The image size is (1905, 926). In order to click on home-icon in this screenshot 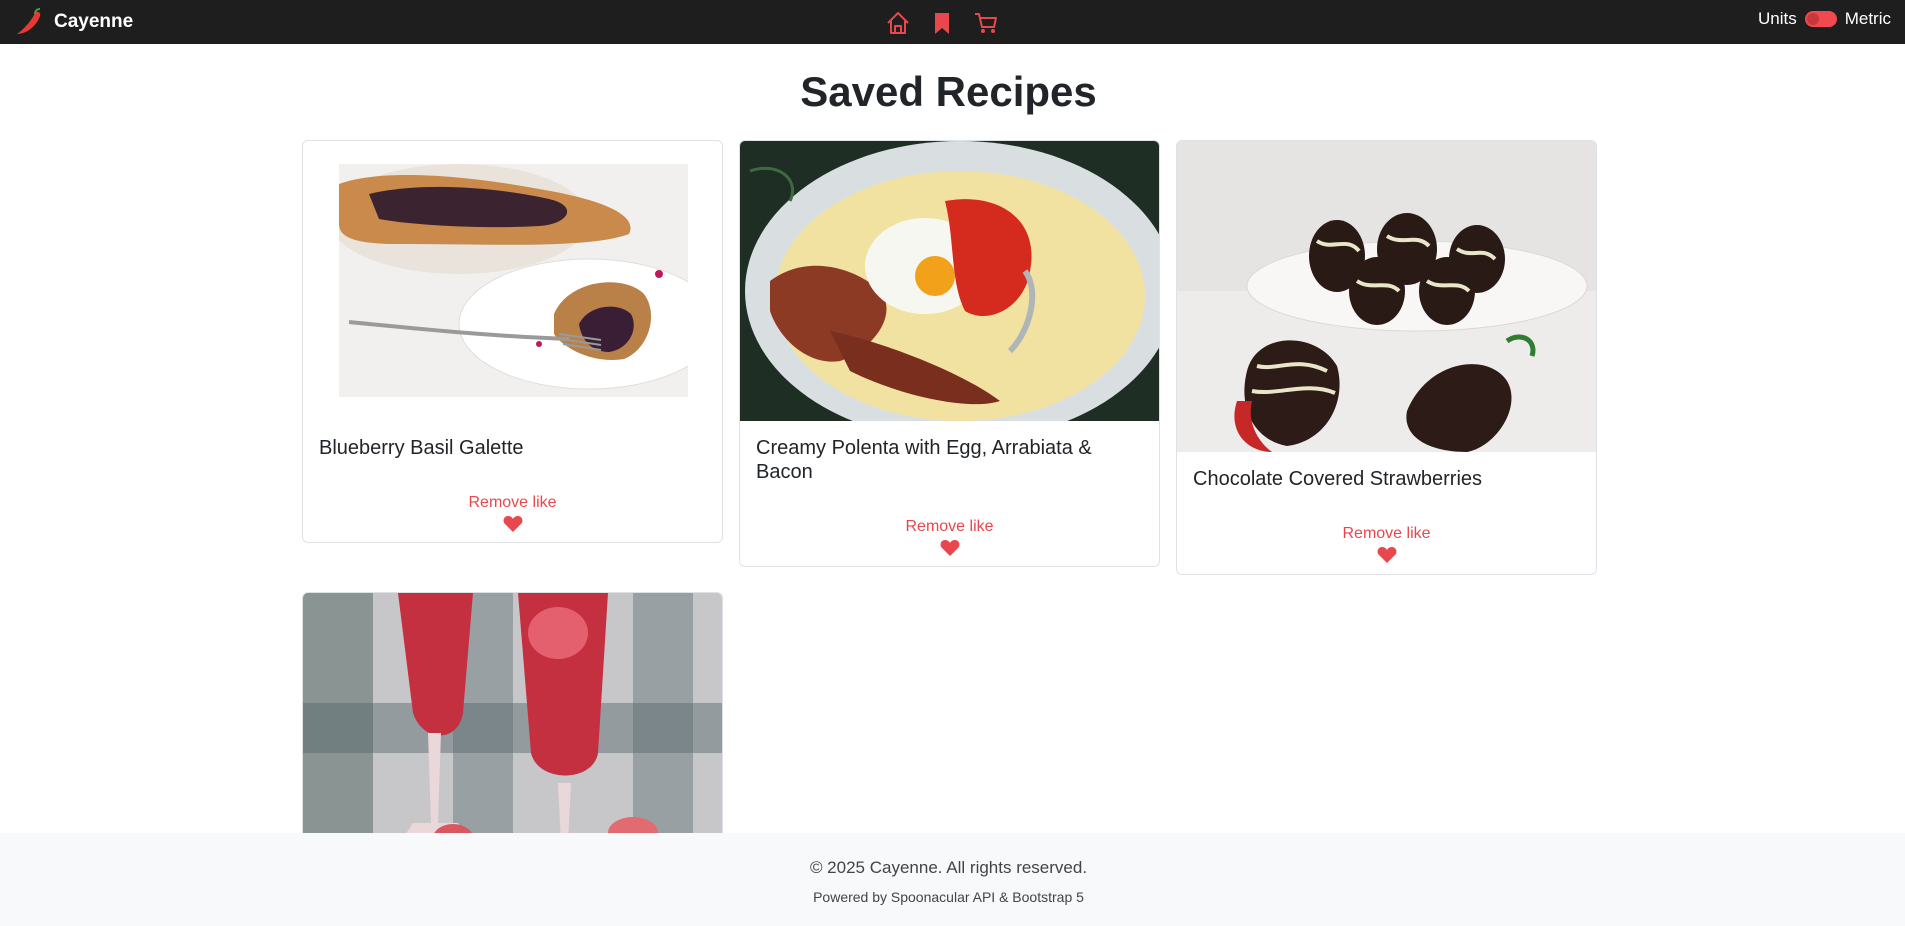, I will do `click(898, 23)`.